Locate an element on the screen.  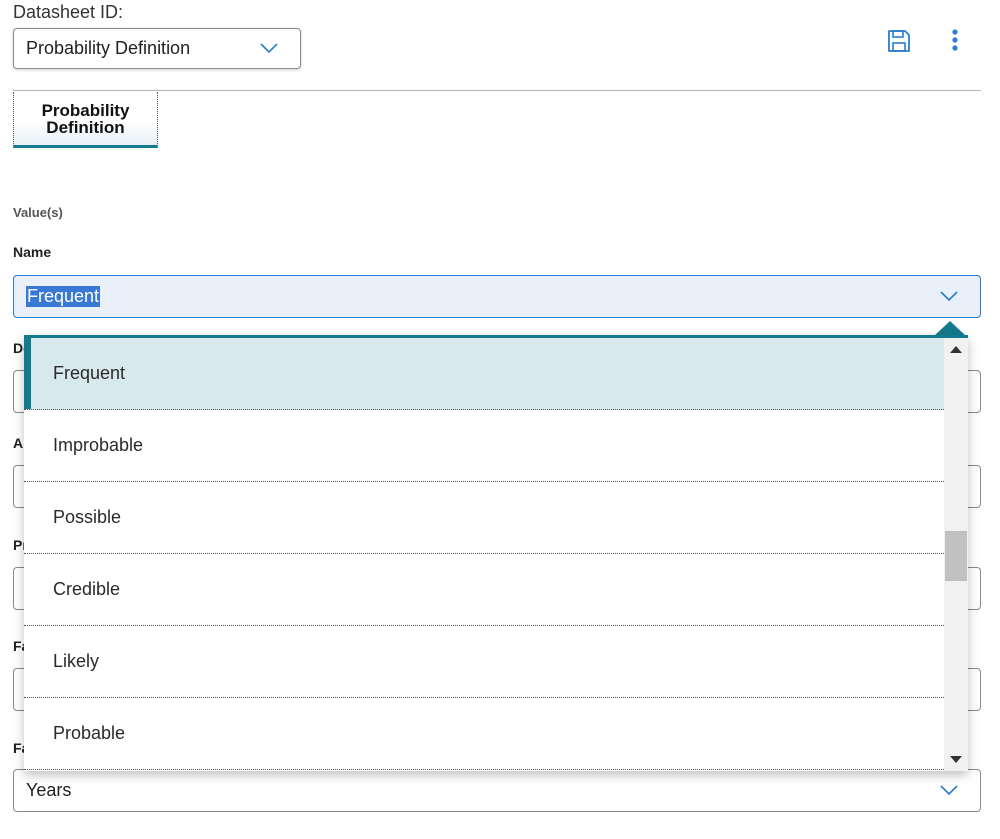
name-field-label: Name is located at coordinates (32, 252).